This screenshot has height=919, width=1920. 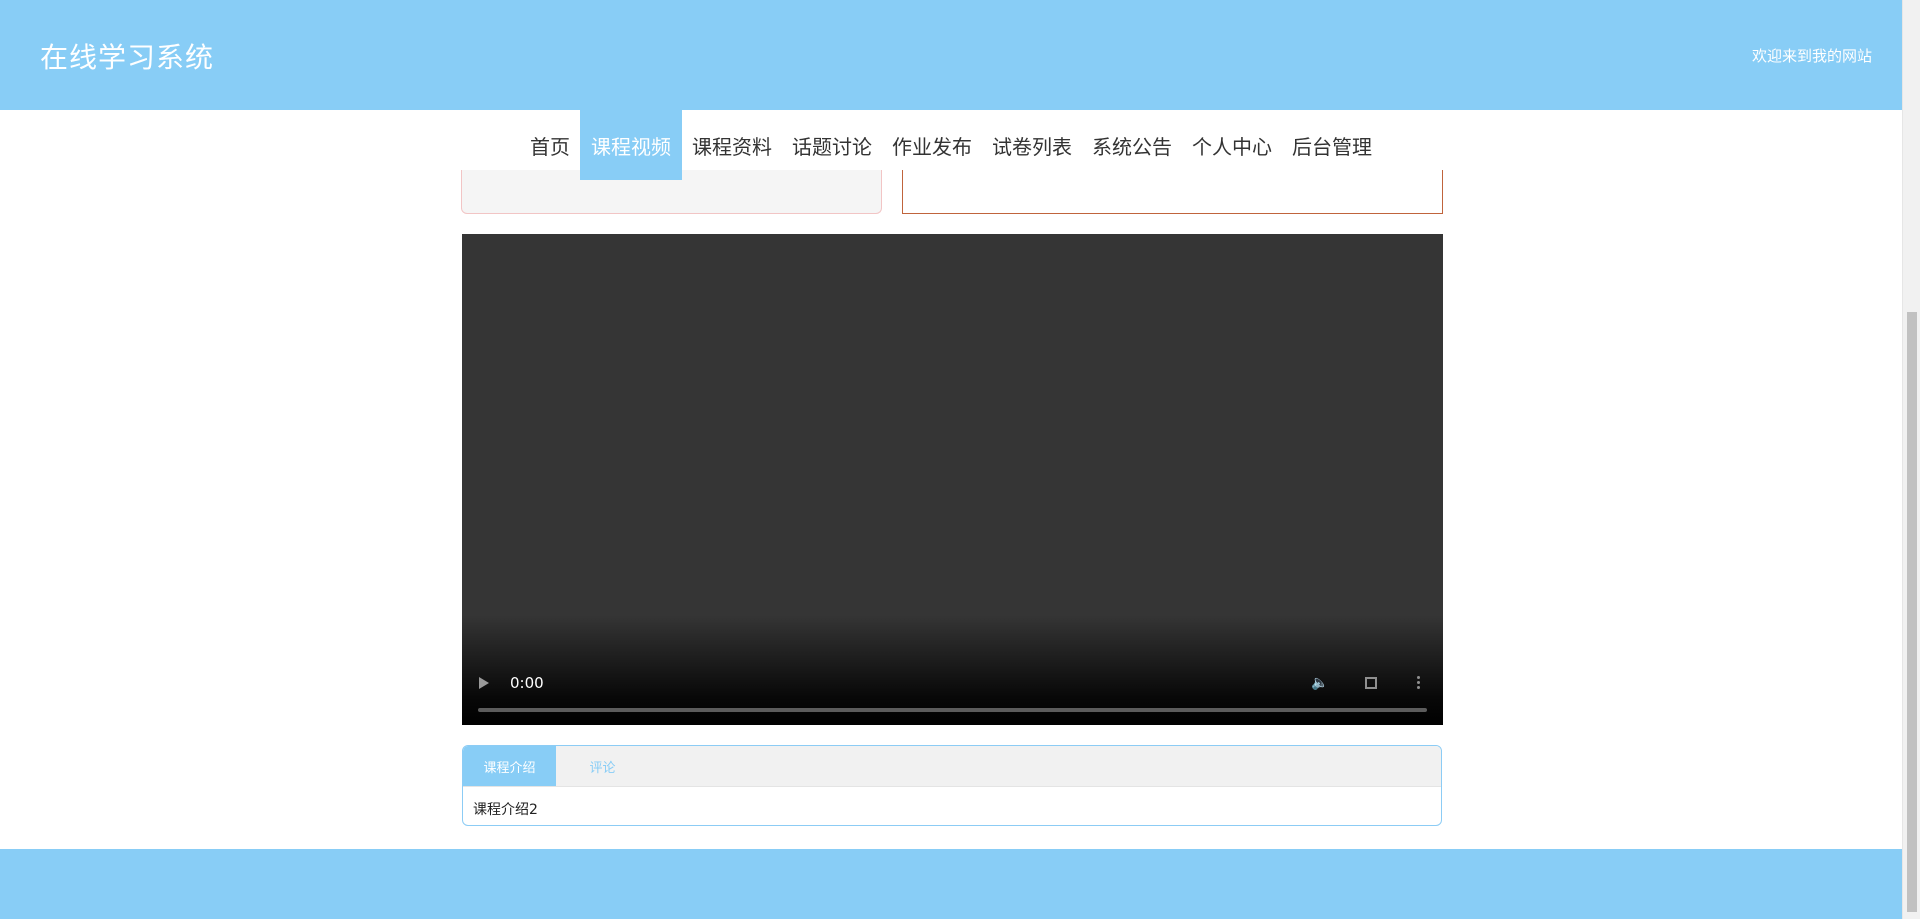 What do you see at coordinates (505, 810) in the screenshot?
I see `tab-content: 课程介绍2` at bounding box center [505, 810].